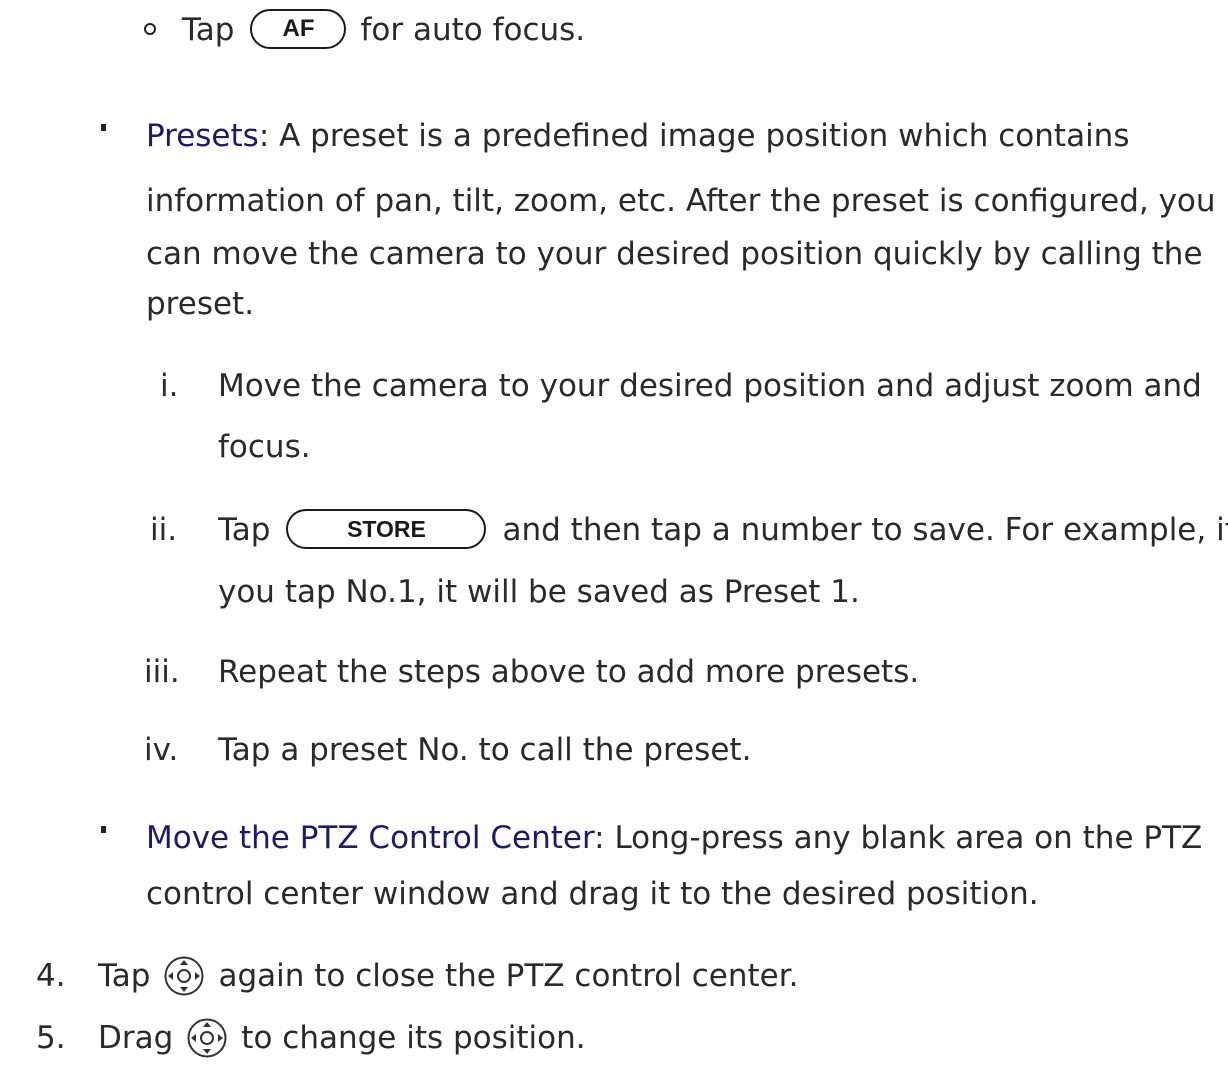 The image size is (1228, 1080). Describe the element at coordinates (136, 1038) in the screenshot. I see `step-5-before-text: Drag` at that location.